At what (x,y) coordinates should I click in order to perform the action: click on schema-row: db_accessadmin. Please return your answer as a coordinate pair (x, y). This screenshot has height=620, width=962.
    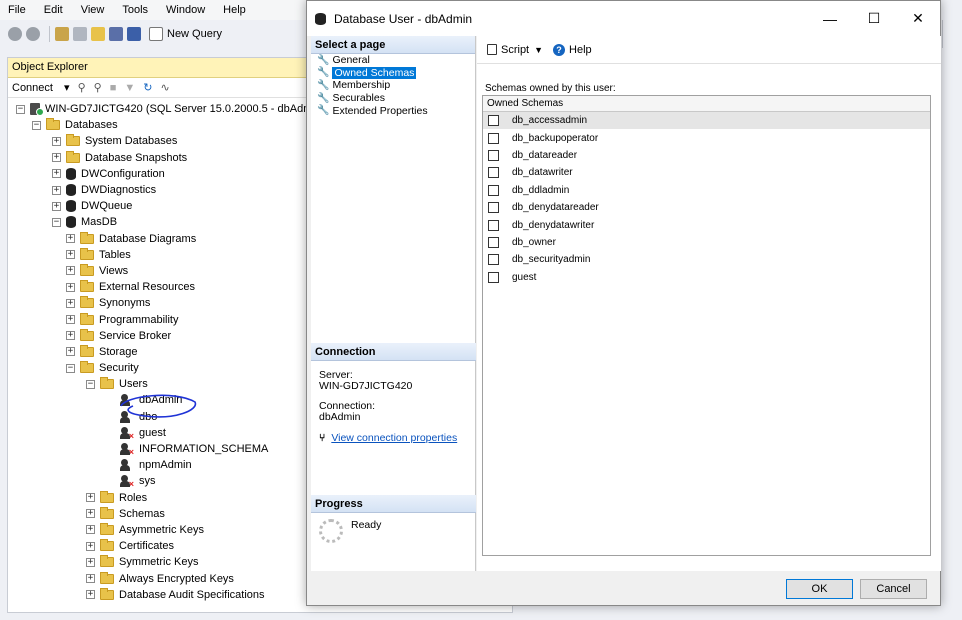
    Looking at the image, I should click on (706, 121).